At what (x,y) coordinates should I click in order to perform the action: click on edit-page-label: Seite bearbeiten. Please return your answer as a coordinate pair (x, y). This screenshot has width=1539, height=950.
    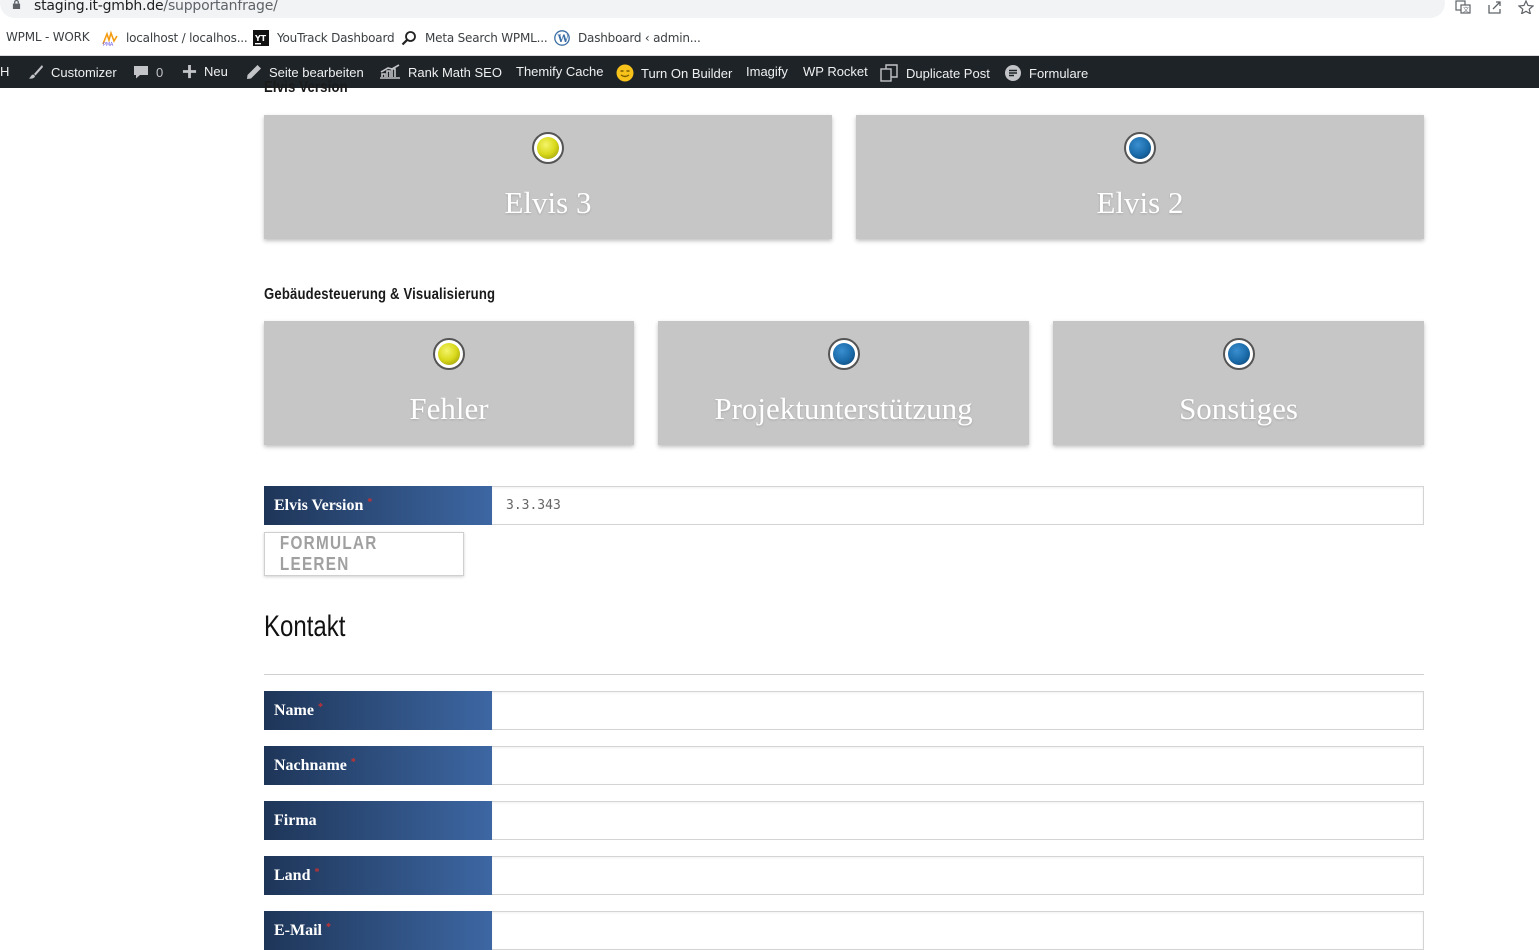
    Looking at the image, I should click on (316, 72).